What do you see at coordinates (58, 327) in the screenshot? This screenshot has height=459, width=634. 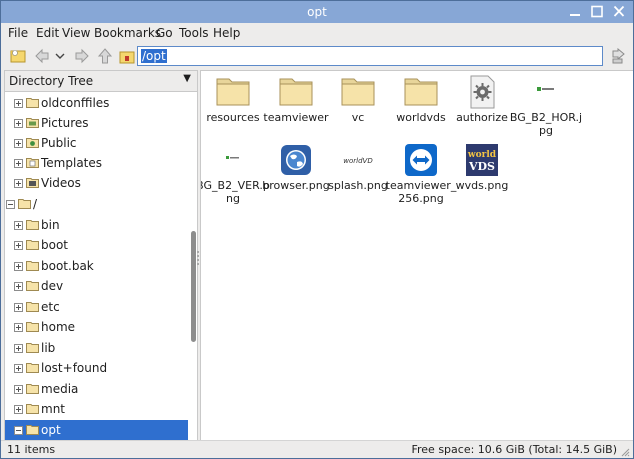 I see `tree-item-label: home` at bounding box center [58, 327].